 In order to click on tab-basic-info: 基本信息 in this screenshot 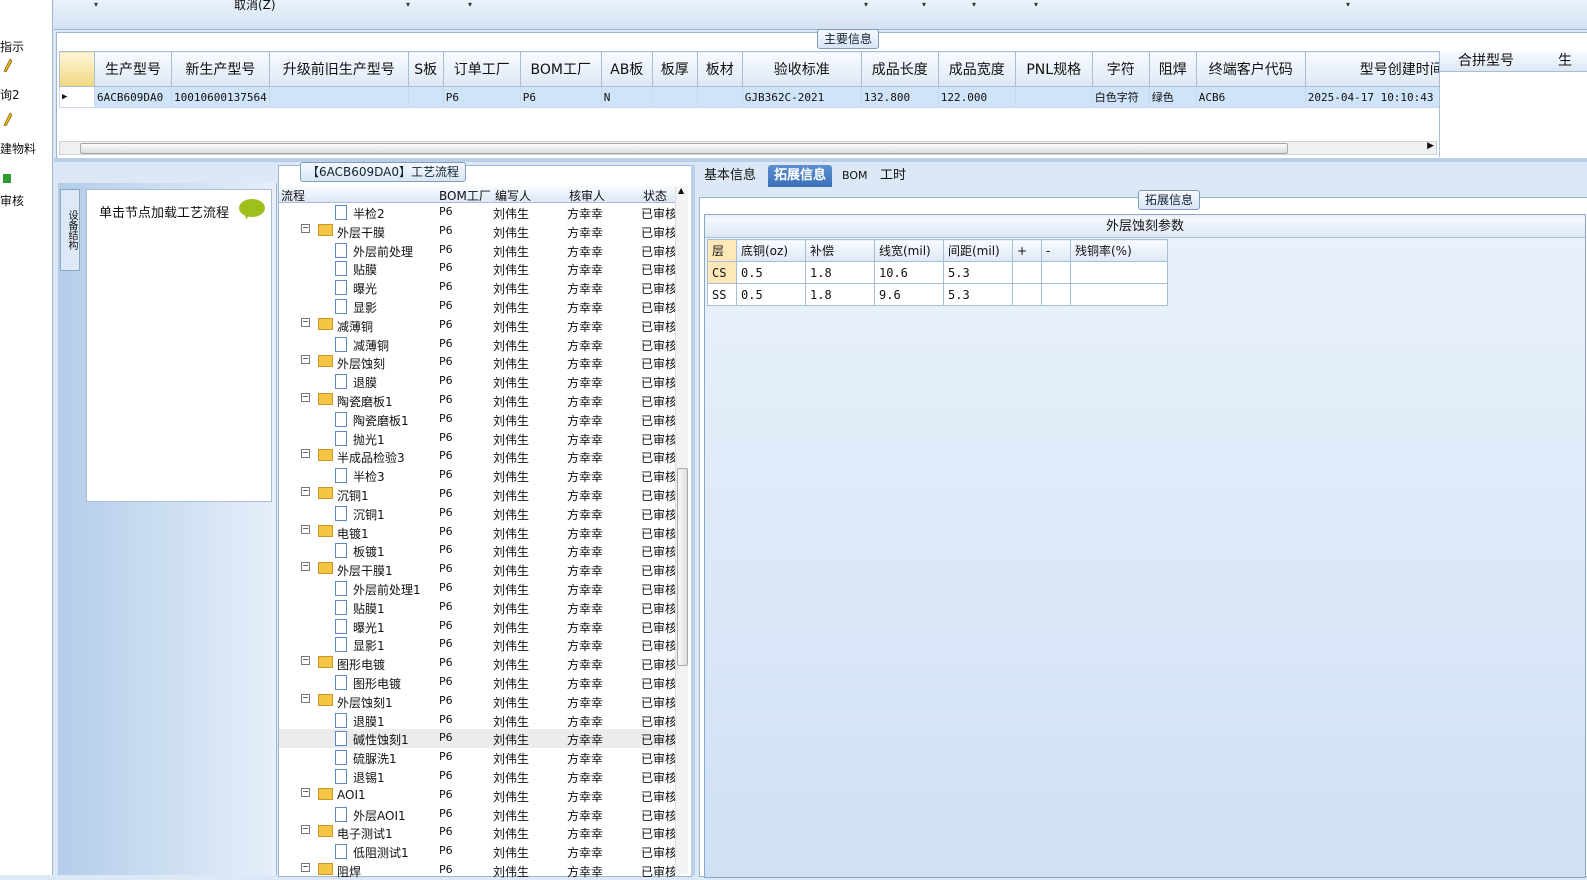, I will do `click(730, 176)`.